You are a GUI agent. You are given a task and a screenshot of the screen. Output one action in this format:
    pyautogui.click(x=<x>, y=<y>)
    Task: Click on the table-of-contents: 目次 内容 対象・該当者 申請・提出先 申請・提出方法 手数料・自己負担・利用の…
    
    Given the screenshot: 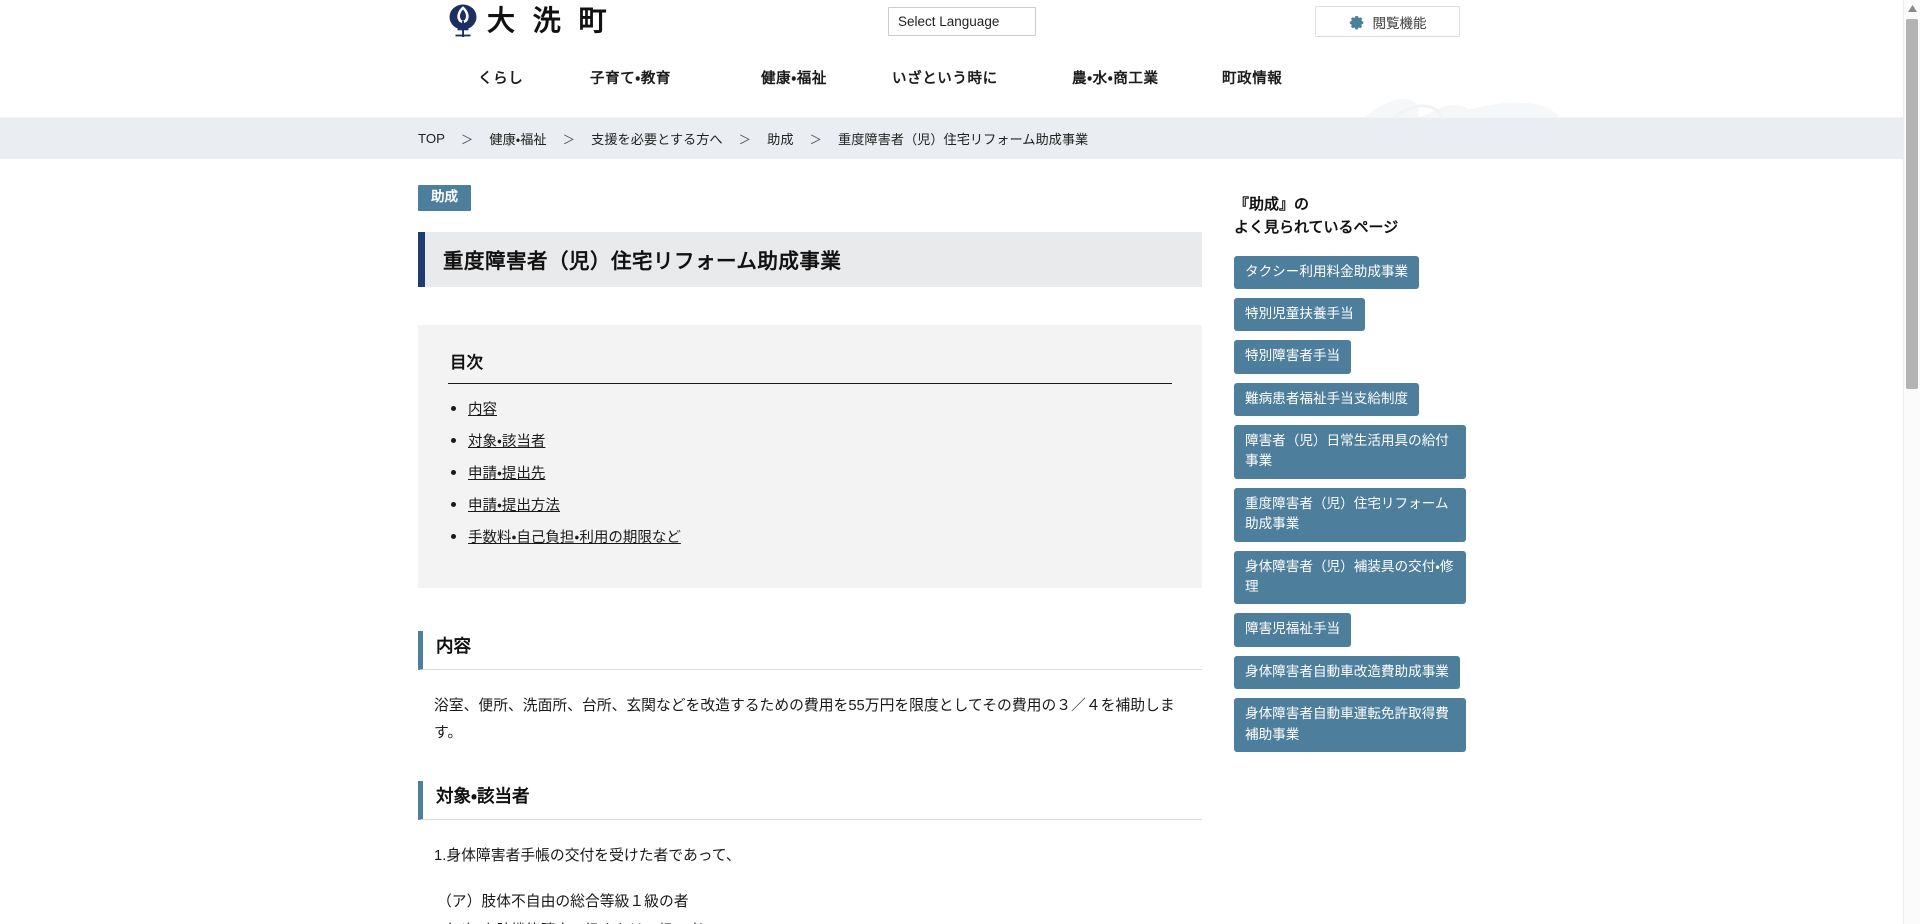 What is the action you would take?
    pyautogui.click(x=810, y=456)
    